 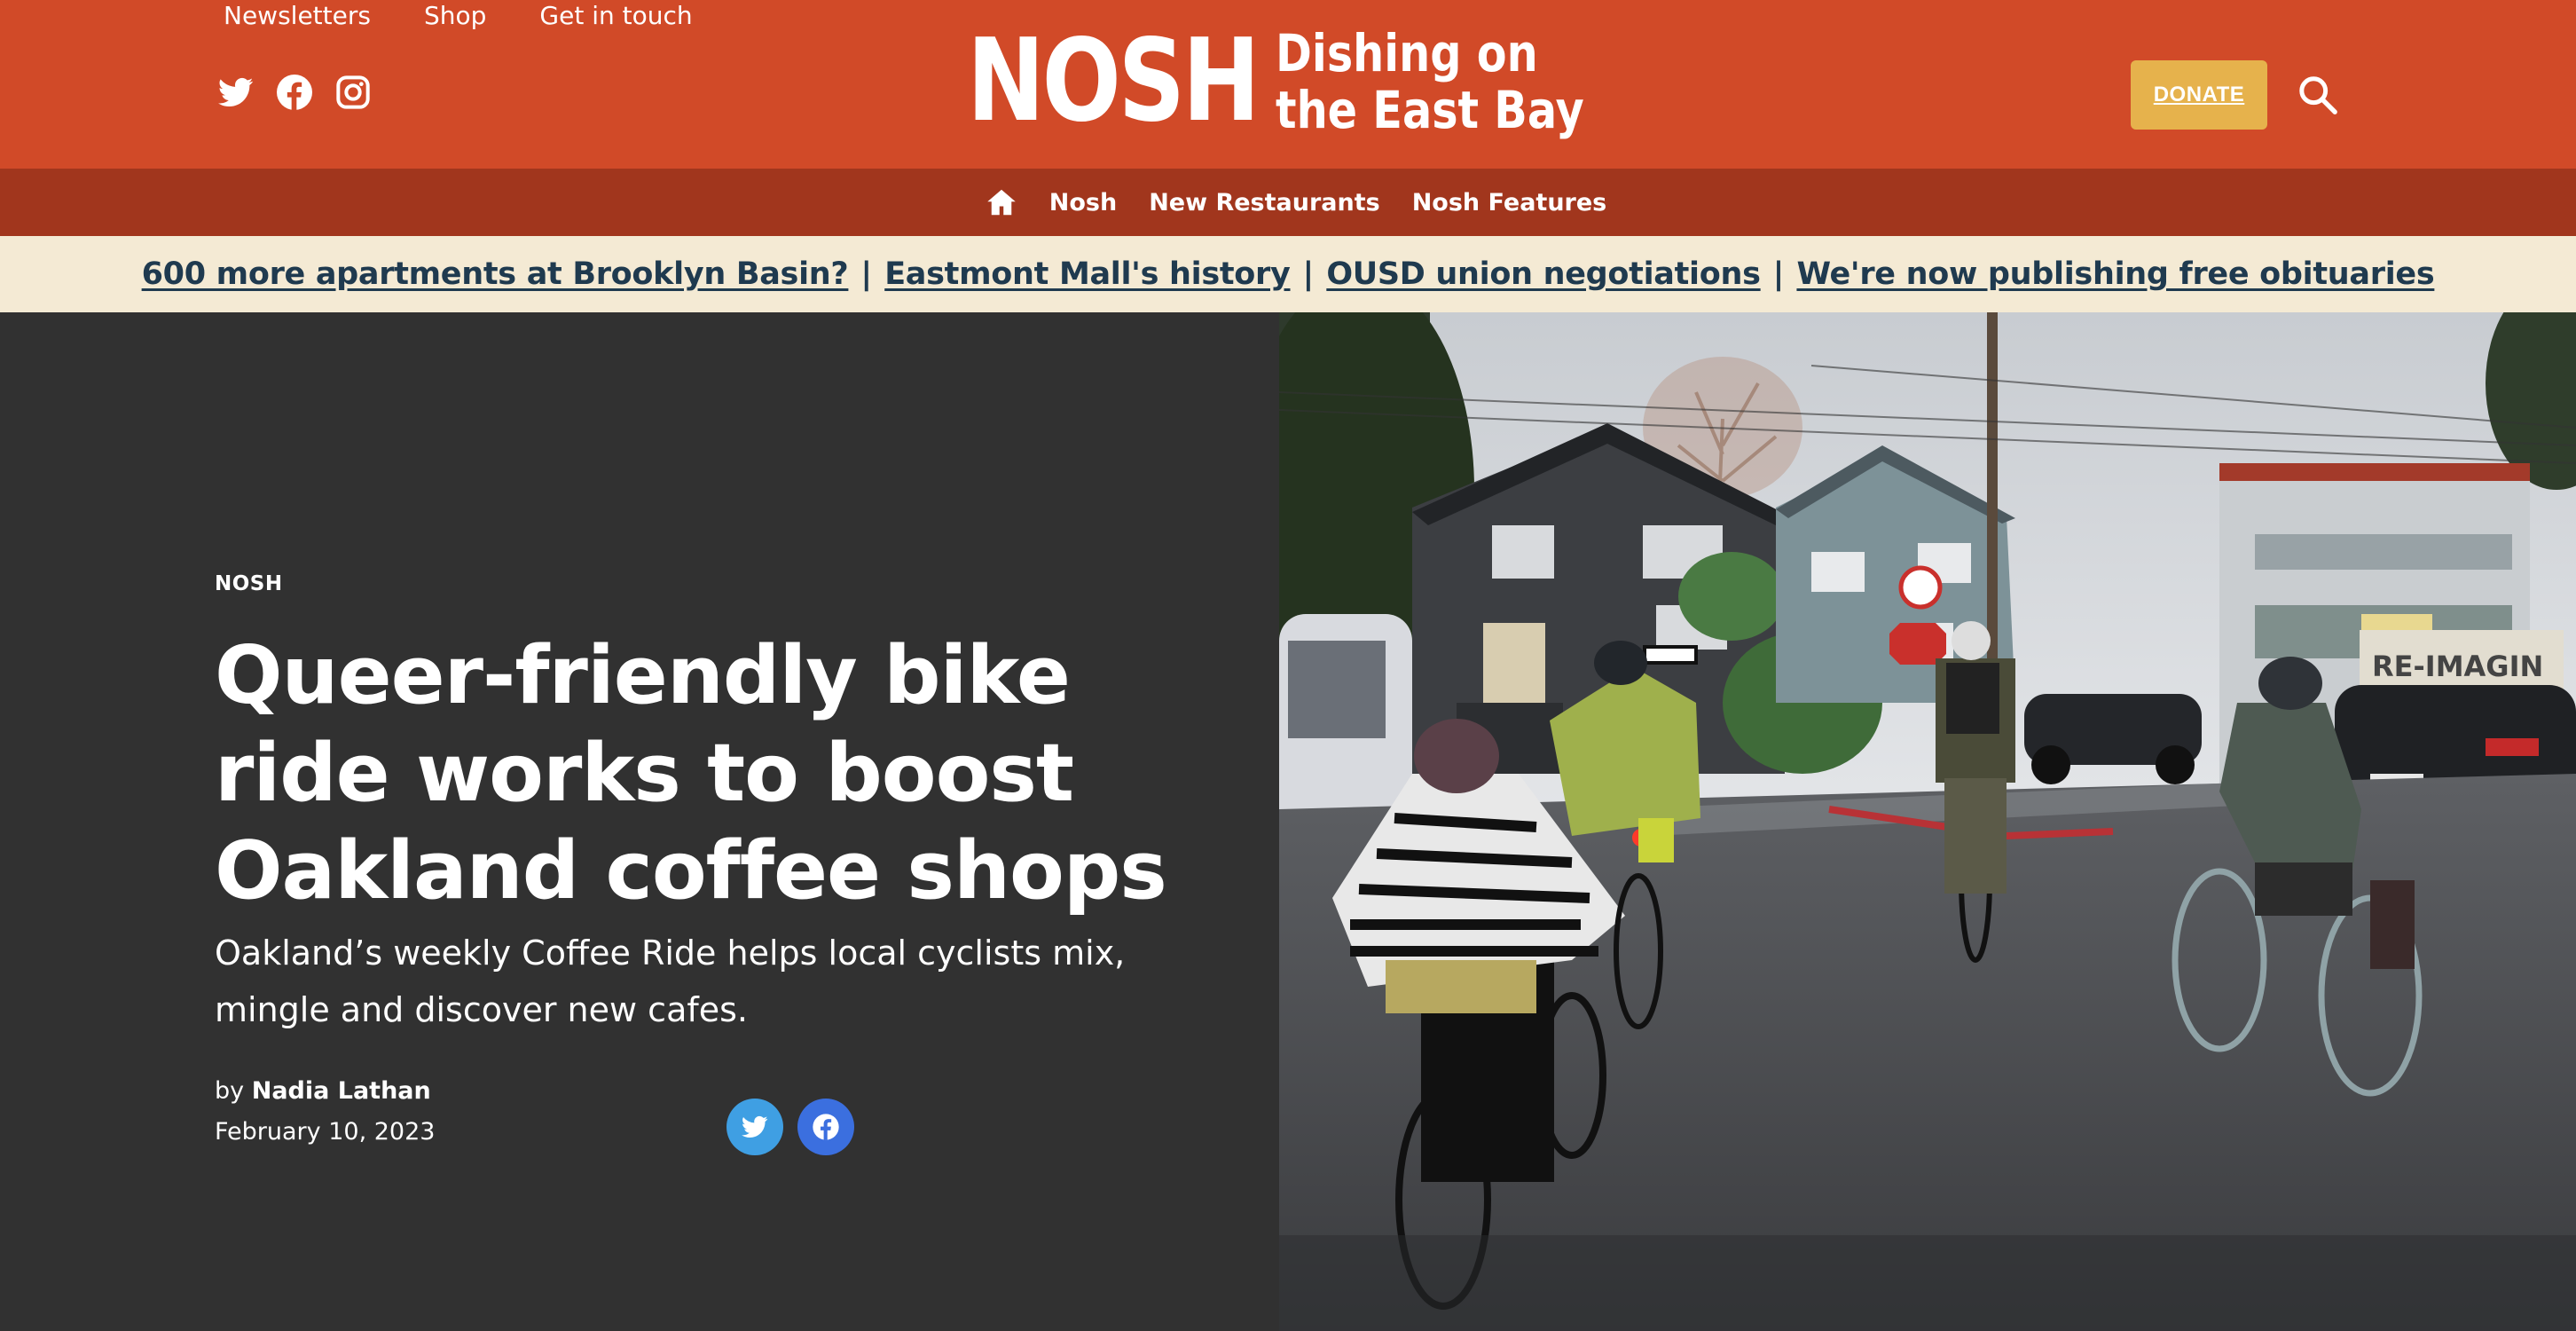 What do you see at coordinates (455, 16) in the screenshot?
I see `shop-link: Shop` at bounding box center [455, 16].